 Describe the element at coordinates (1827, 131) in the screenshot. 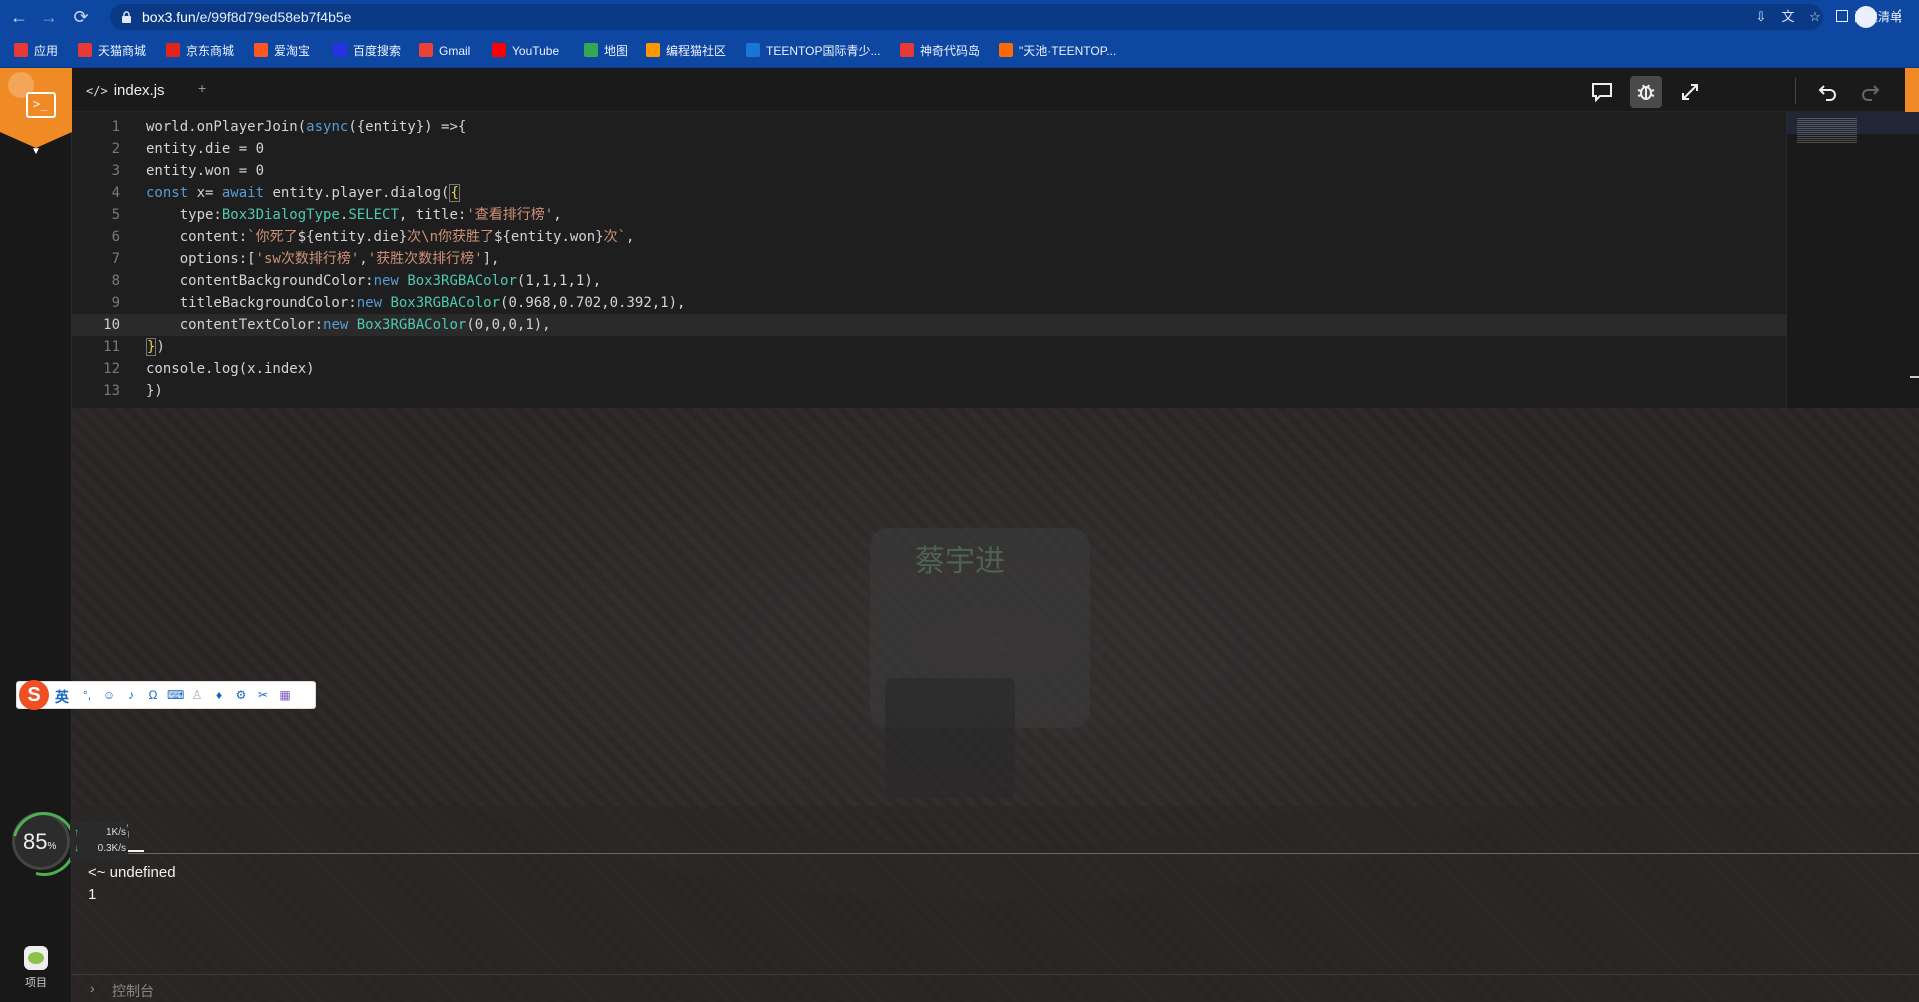

I see `minimap-content` at that location.